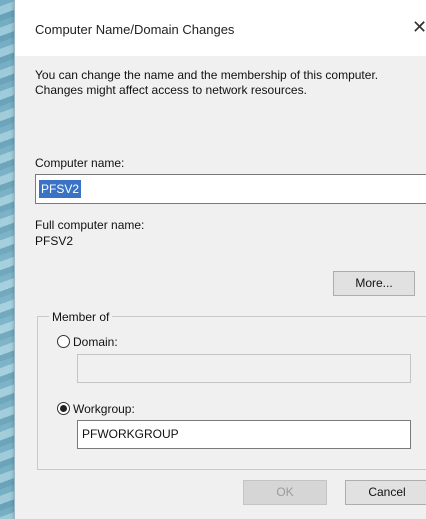 This screenshot has height=519, width=426. I want to click on dialog-title: Computer Name/Domain Changes, so click(135, 29).